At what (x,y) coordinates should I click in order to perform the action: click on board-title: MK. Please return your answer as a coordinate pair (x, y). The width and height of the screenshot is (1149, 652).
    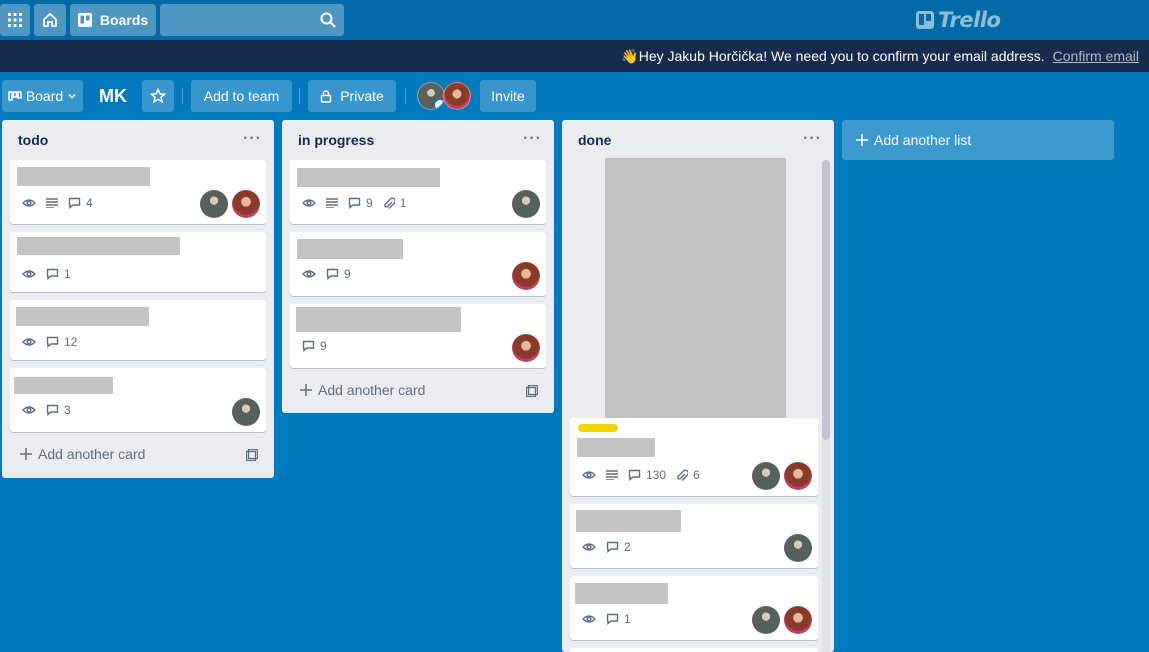
    Looking at the image, I should click on (113, 96).